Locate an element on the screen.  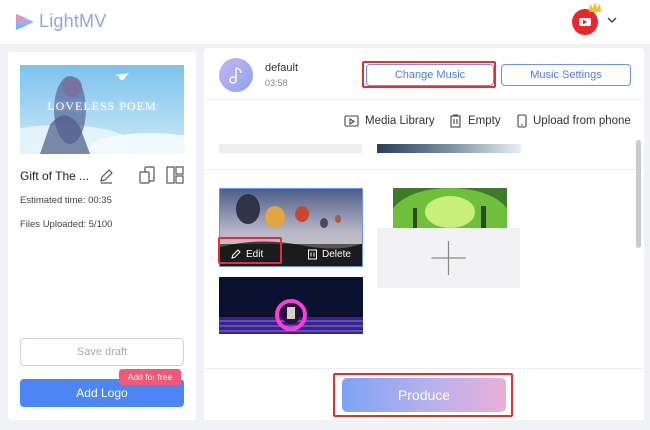
tile-actions-bar: Edit Delete is located at coordinates (291, 255).